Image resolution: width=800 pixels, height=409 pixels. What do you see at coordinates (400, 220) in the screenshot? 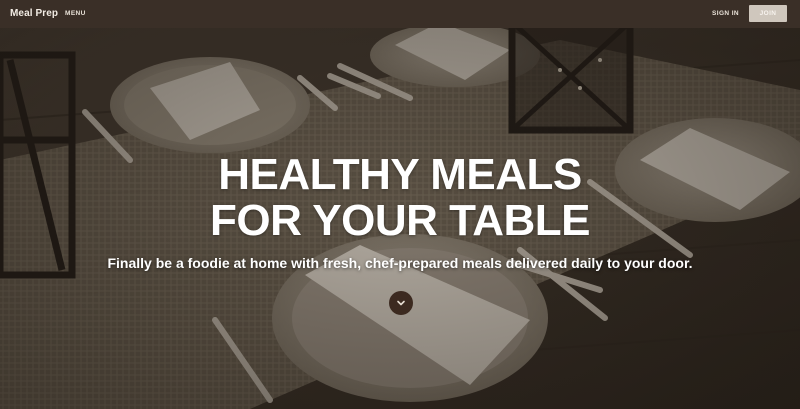
I see `hero-headline-line-2: FOR YOUR TABLE` at bounding box center [400, 220].